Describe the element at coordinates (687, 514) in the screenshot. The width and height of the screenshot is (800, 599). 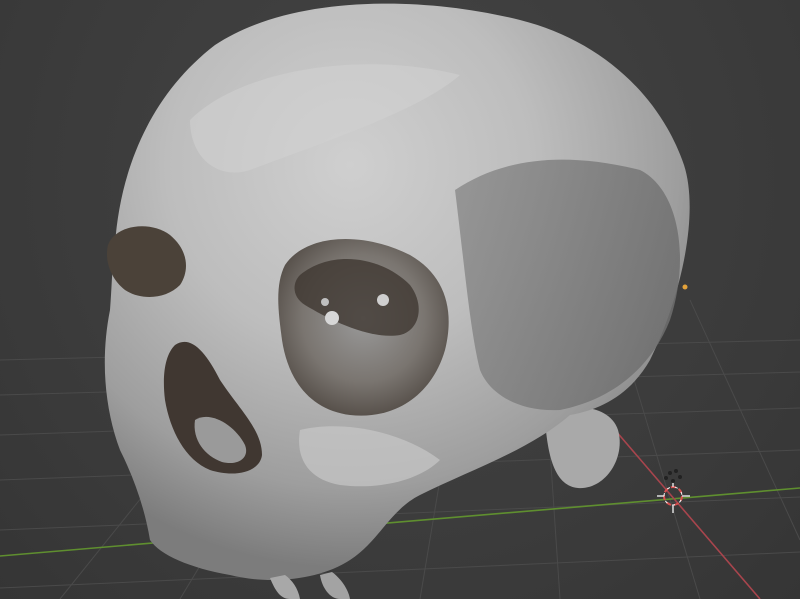
I see `x-axis-line` at that location.